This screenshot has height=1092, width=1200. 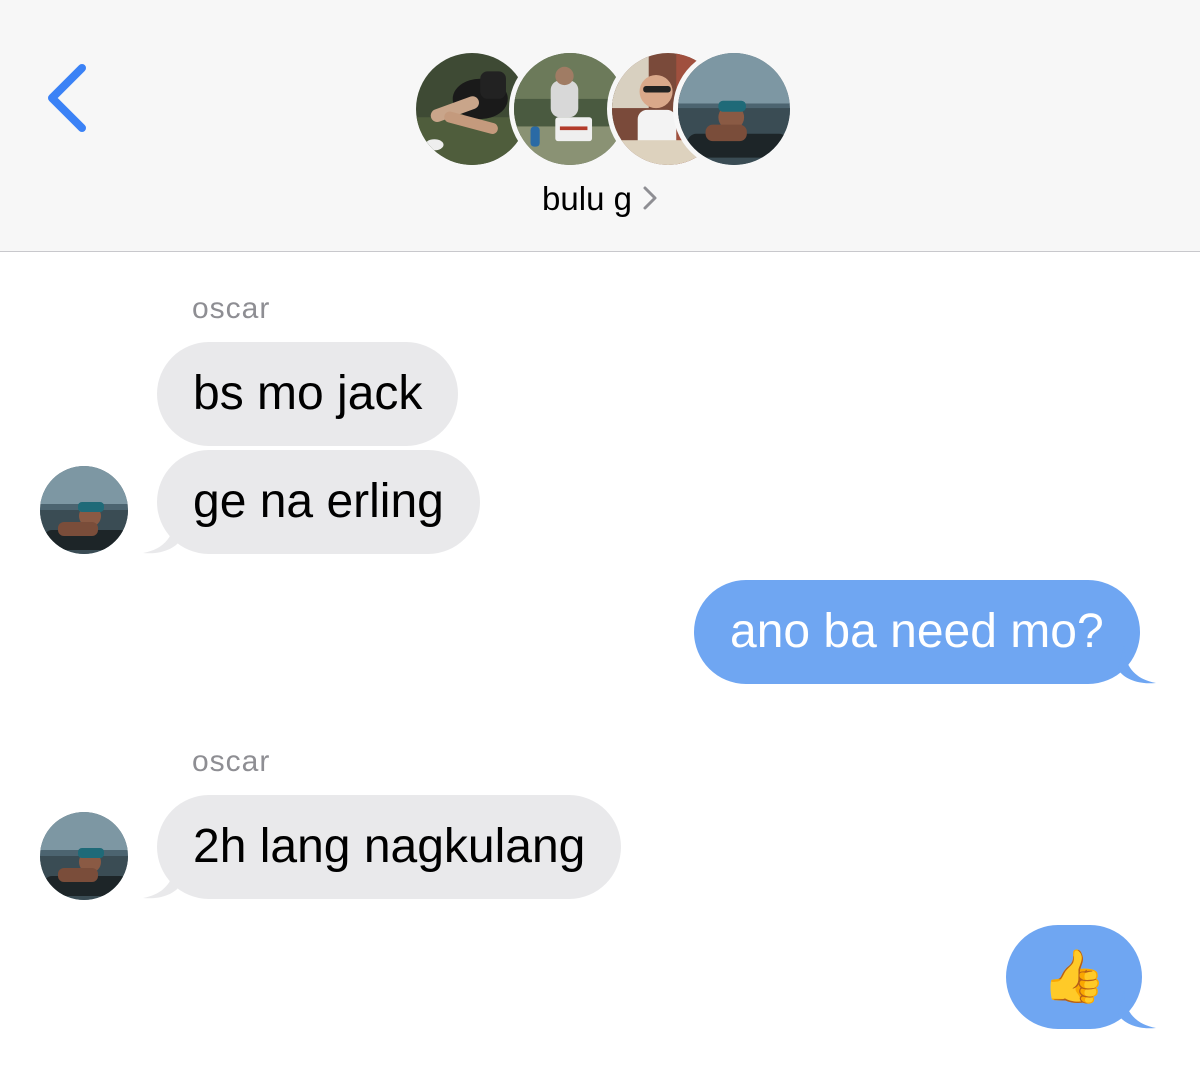 I want to click on thumbs-up-emoji: 👍, so click(x=1074, y=977).